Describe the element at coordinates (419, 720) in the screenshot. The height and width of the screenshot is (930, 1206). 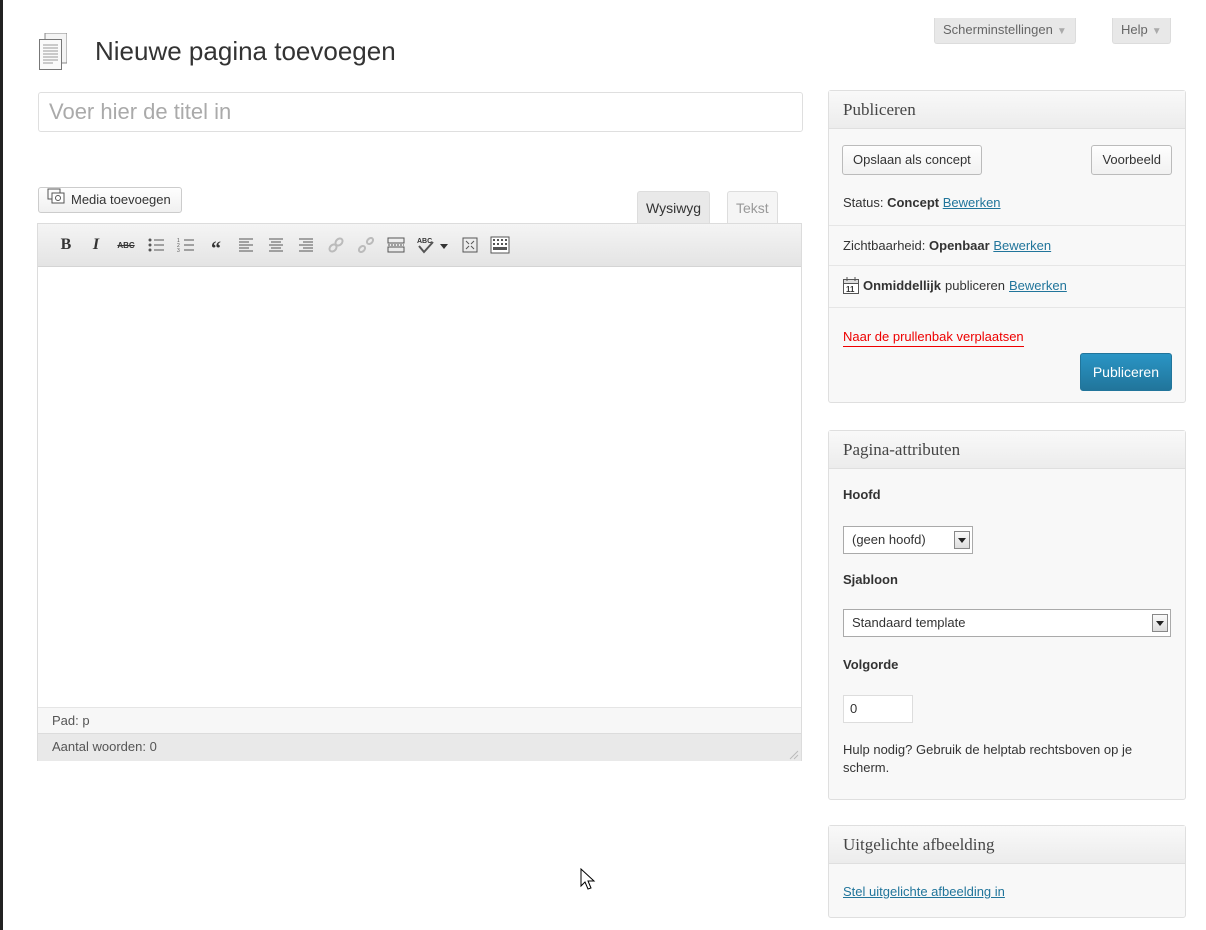
I see `editor-path: Pad: p` at that location.